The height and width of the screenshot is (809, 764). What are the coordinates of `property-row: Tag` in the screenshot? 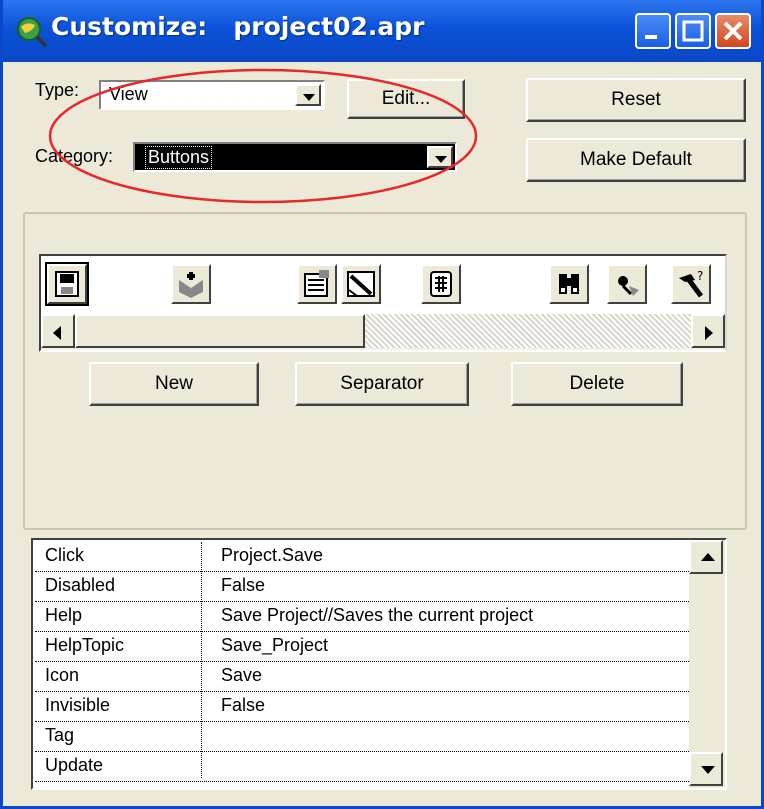 It's located at (379, 737).